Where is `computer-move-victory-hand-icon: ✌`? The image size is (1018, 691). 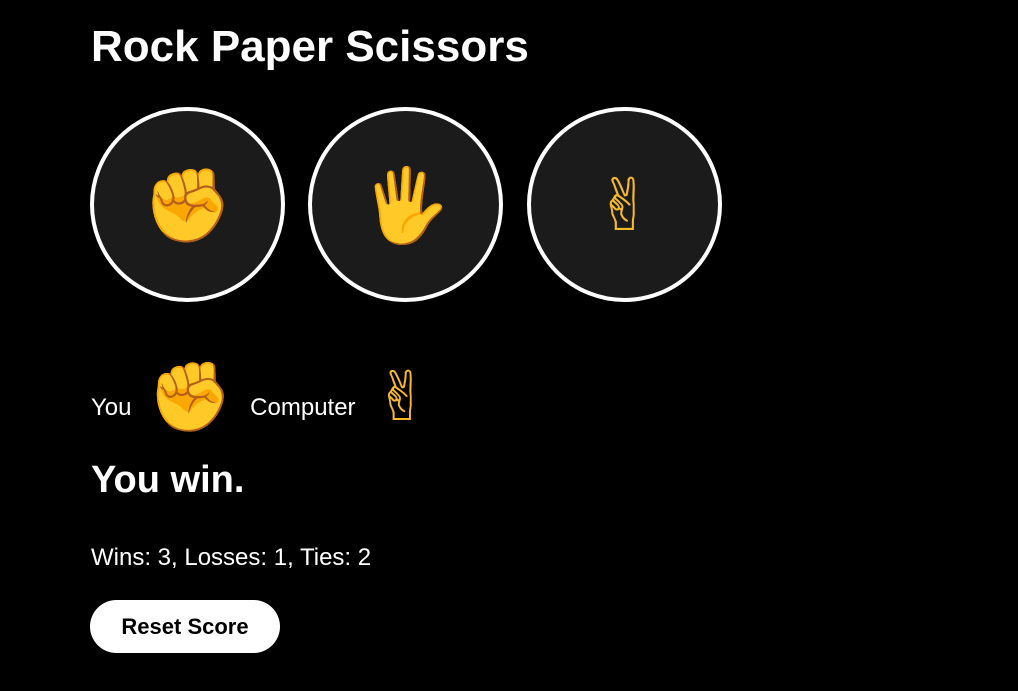
computer-move-victory-hand-icon: ✌ is located at coordinates (402, 397).